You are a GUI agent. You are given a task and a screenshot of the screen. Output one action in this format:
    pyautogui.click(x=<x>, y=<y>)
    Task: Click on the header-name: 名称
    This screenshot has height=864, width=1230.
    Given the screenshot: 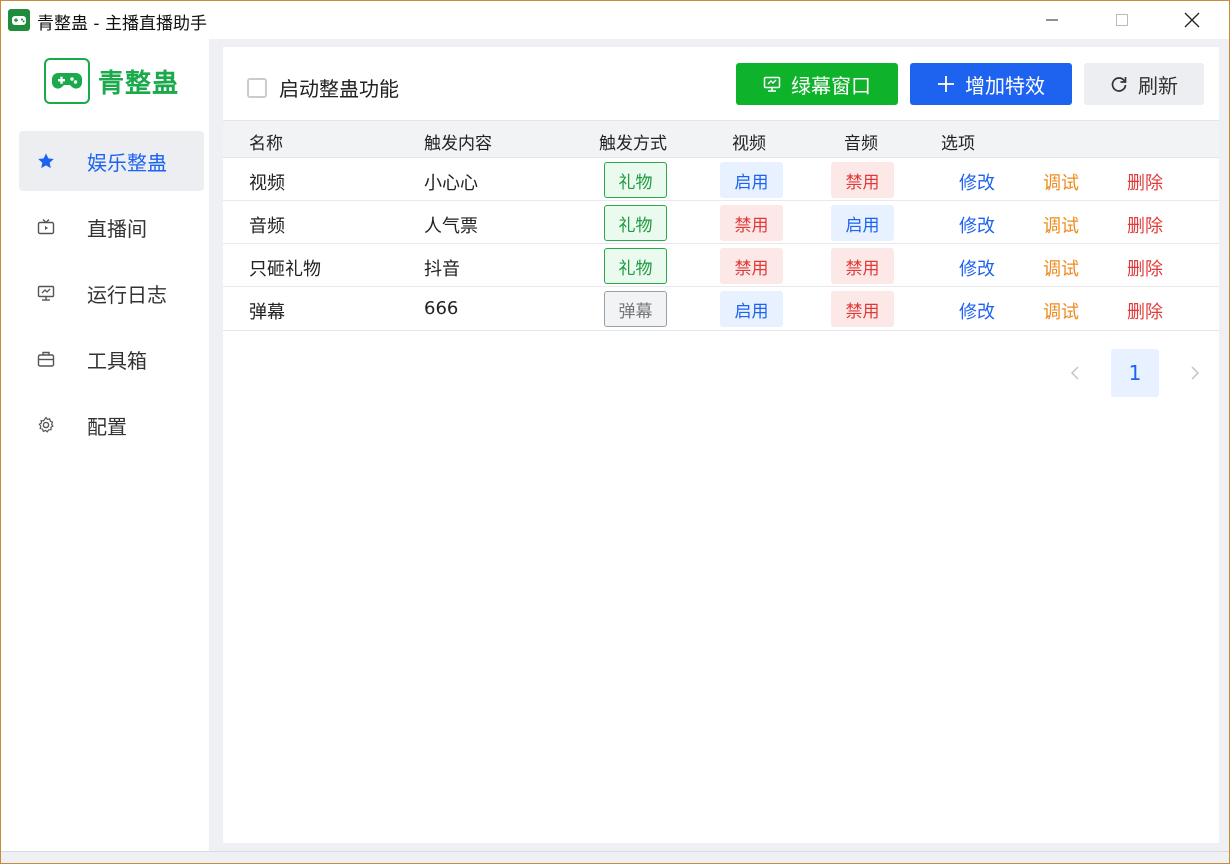 What is the action you would take?
    pyautogui.click(x=266, y=144)
    